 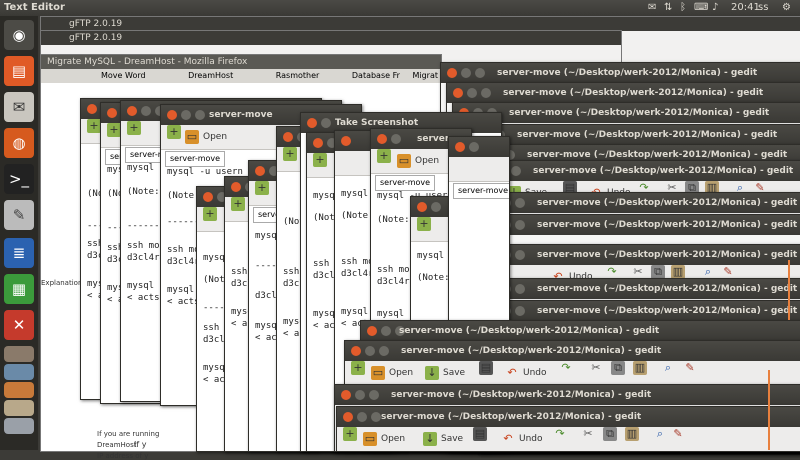 What do you see at coordinates (116, 445) in the screenshot?
I see `page-link: DreamHost` at bounding box center [116, 445].